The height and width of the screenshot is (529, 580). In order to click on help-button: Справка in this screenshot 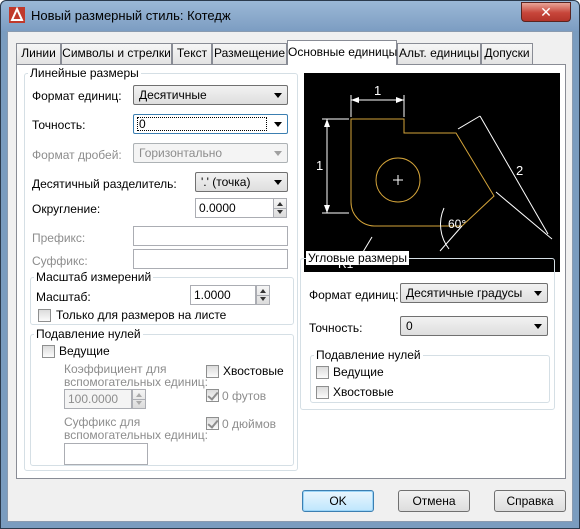, I will do `click(530, 501)`.